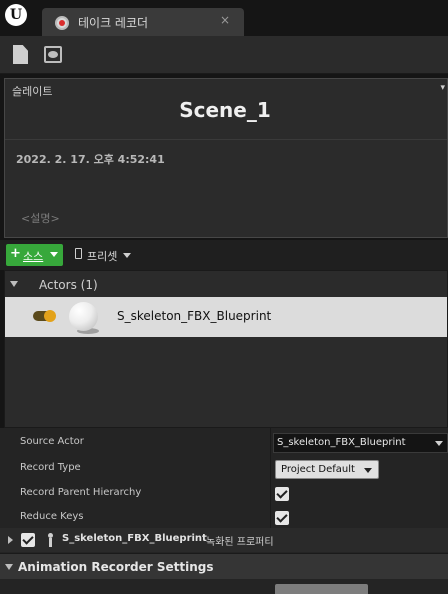 This screenshot has width=448, height=594. What do you see at coordinates (225, 110) in the screenshot?
I see `scene-name: Scene_1` at bounding box center [225, 110].